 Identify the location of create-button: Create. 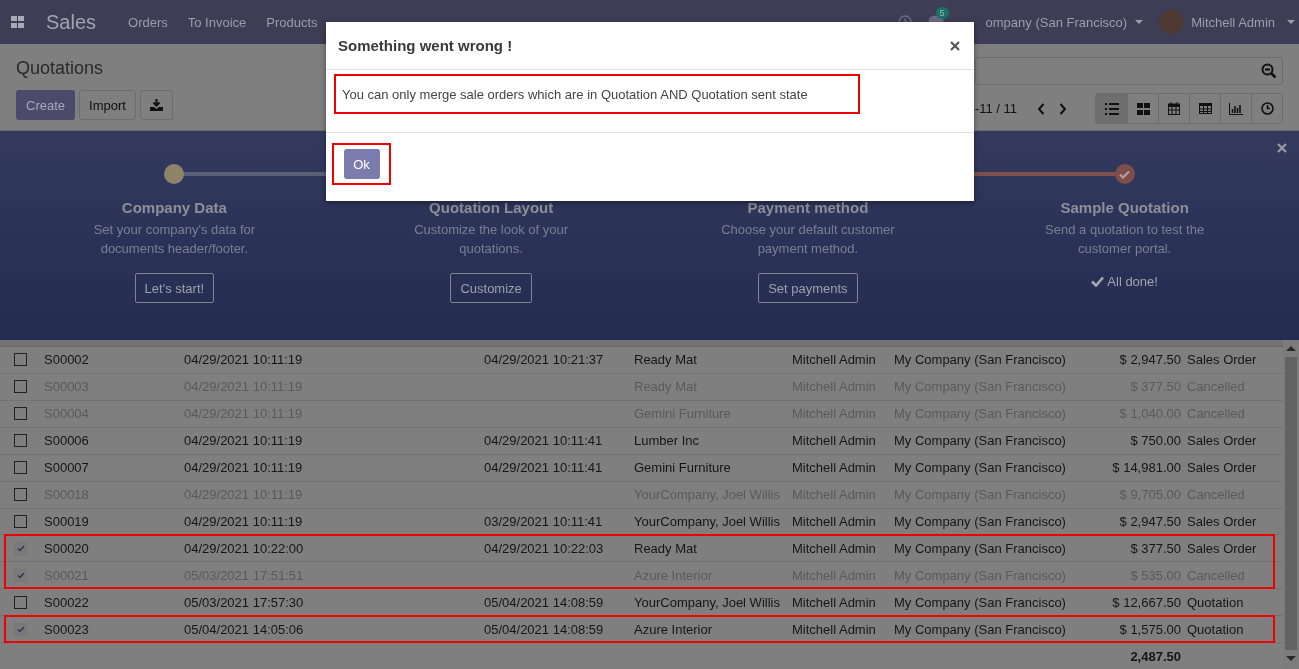
(46, 105).